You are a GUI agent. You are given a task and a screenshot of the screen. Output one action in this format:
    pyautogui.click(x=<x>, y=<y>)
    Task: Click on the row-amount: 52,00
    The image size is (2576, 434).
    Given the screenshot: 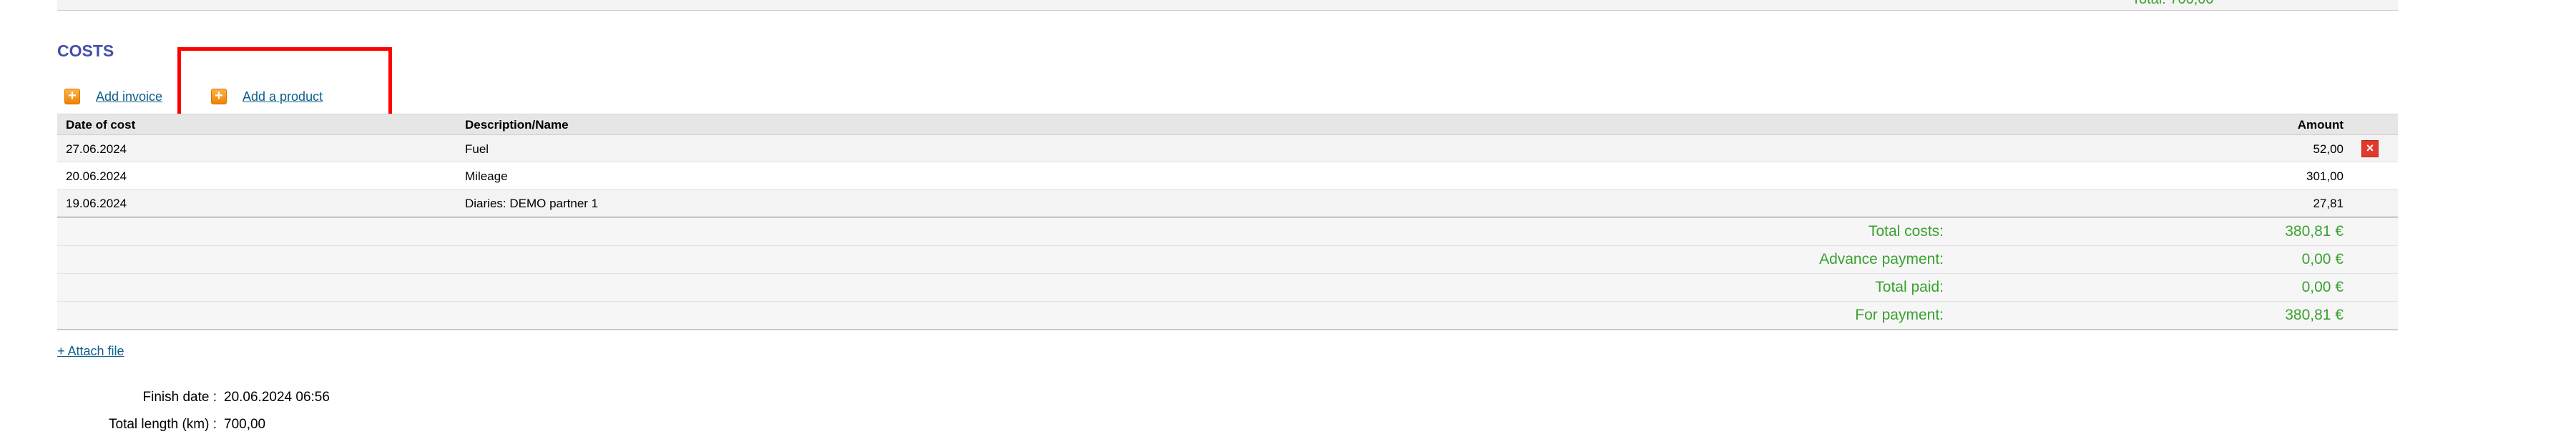 What is the action you would take?
    pyautogui.click(x=2328, y=149)
    